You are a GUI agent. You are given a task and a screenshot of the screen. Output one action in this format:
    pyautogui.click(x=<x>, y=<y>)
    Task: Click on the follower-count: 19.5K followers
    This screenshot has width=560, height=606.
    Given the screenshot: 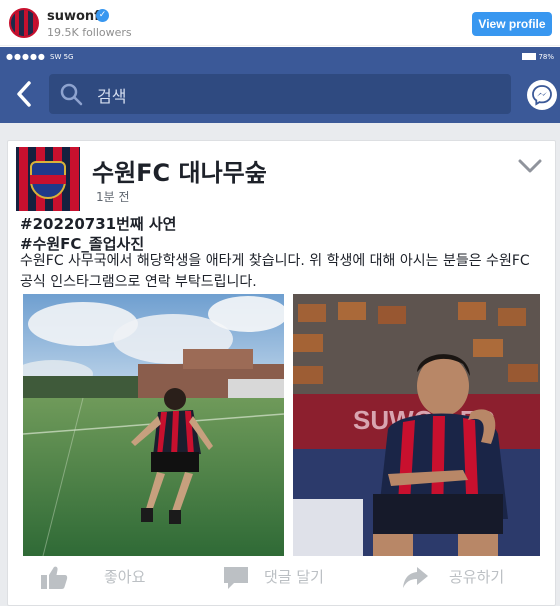 What is the action you would take?
    pyautogui.click(x=89, y=32)
    